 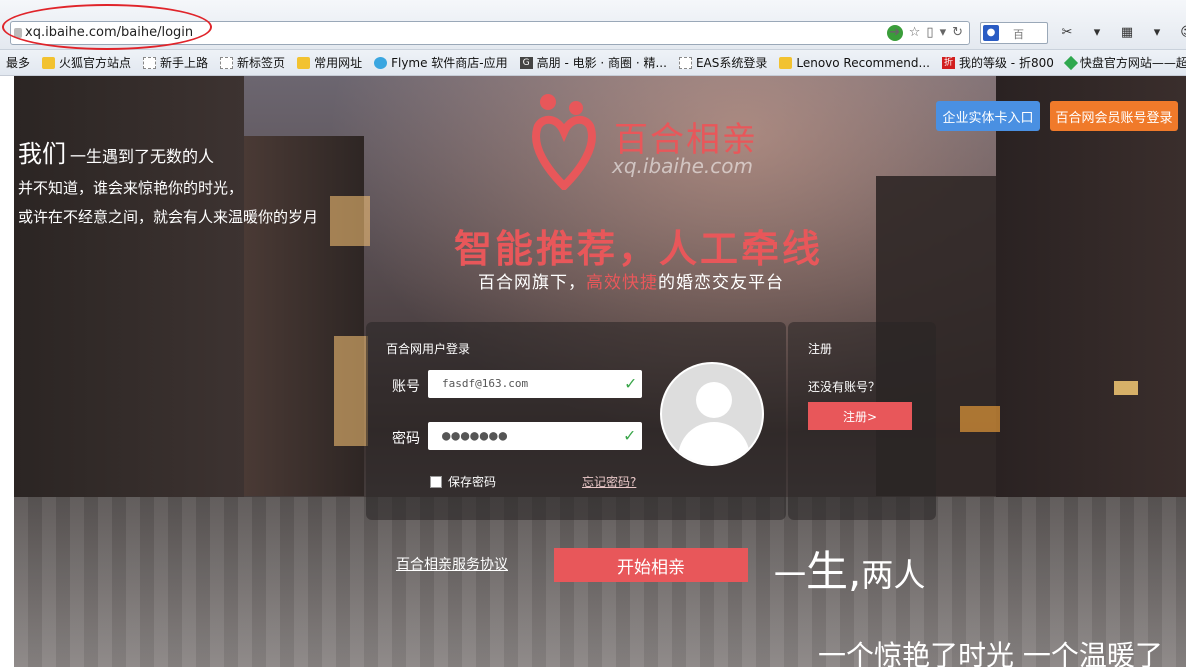 What do you see at coordinates (1070, 62) in the screenshot?
I see `diamond-icon` at bounding box center [1070, 62].